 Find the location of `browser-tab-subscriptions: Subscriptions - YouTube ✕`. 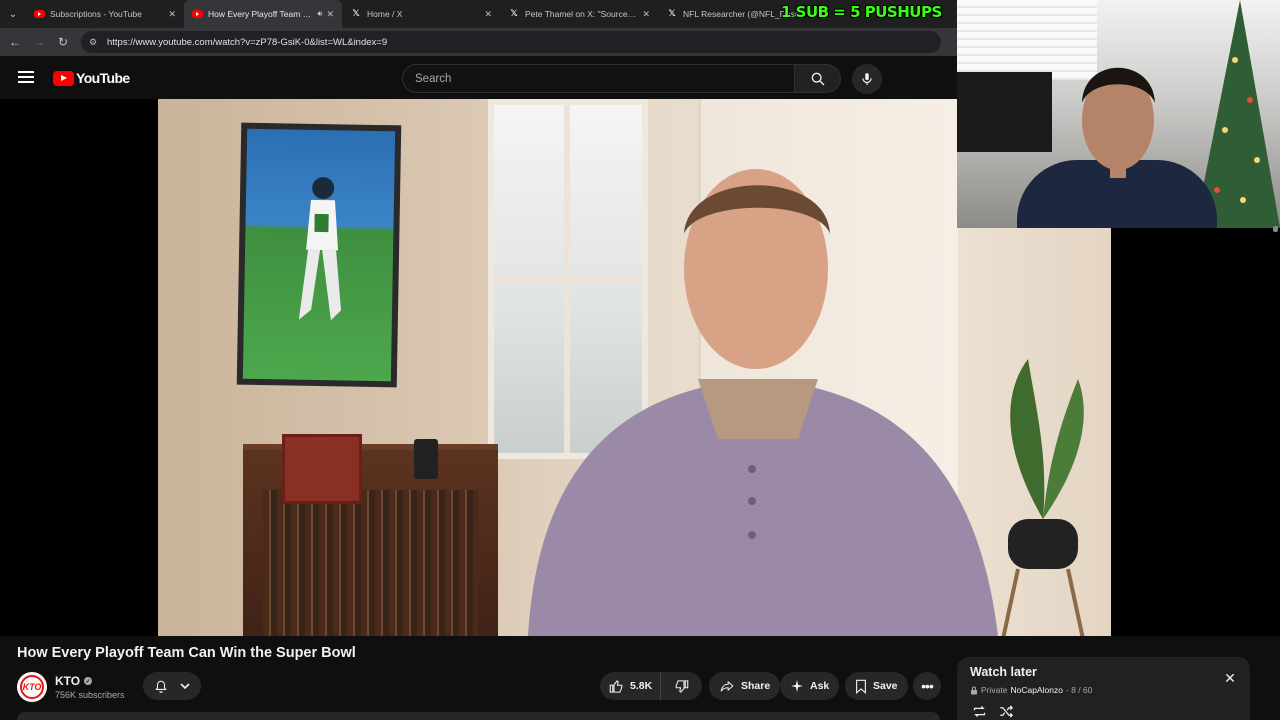

browser-tab-subscriptions: Subscriptions - YouTube ✕ is located at coordinates (105, 14).